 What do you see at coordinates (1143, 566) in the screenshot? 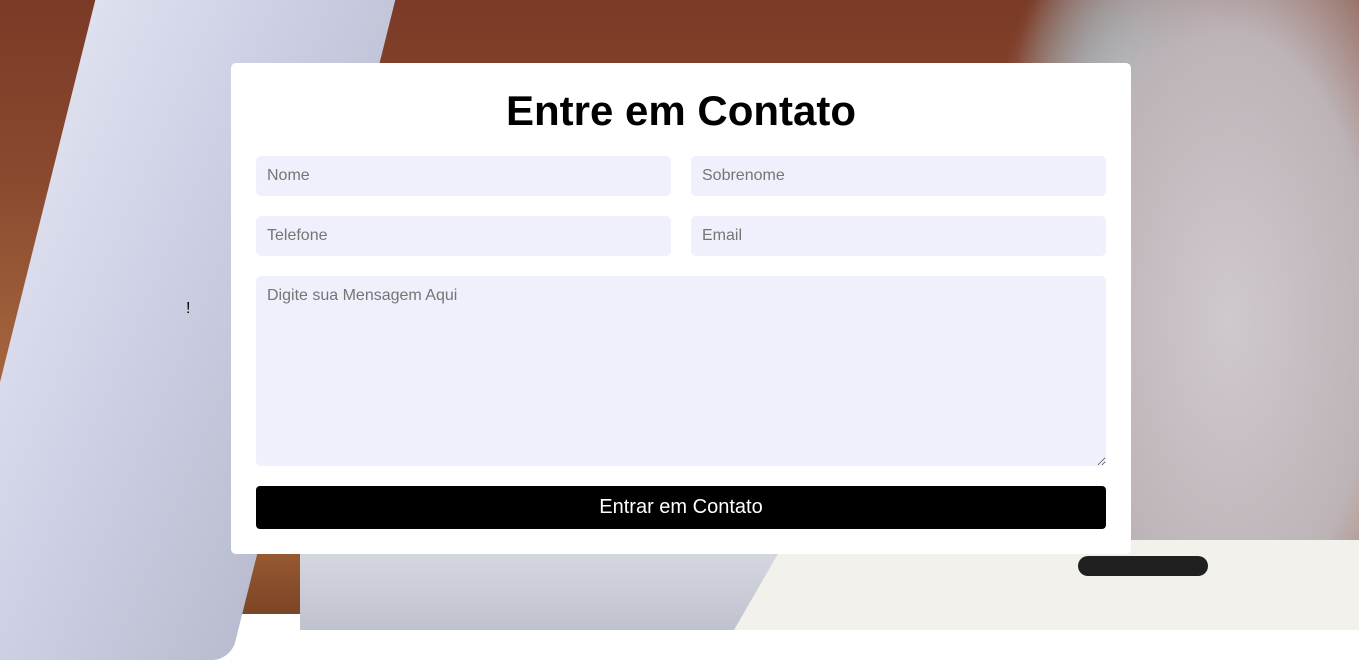
I see `pen-image` at bounding box center [1143, 566].